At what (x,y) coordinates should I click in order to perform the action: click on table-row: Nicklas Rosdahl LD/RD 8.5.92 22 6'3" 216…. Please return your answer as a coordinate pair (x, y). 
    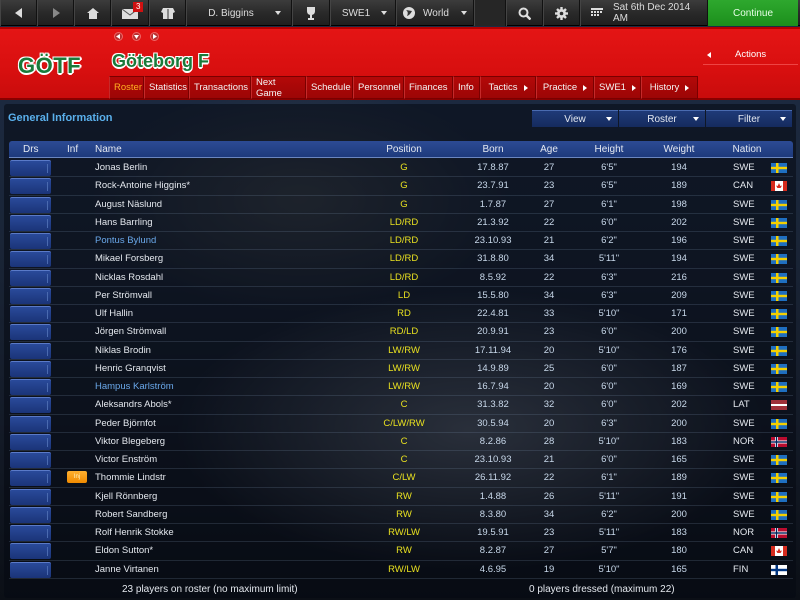
    Looking at the image, I should click on (401, 278).